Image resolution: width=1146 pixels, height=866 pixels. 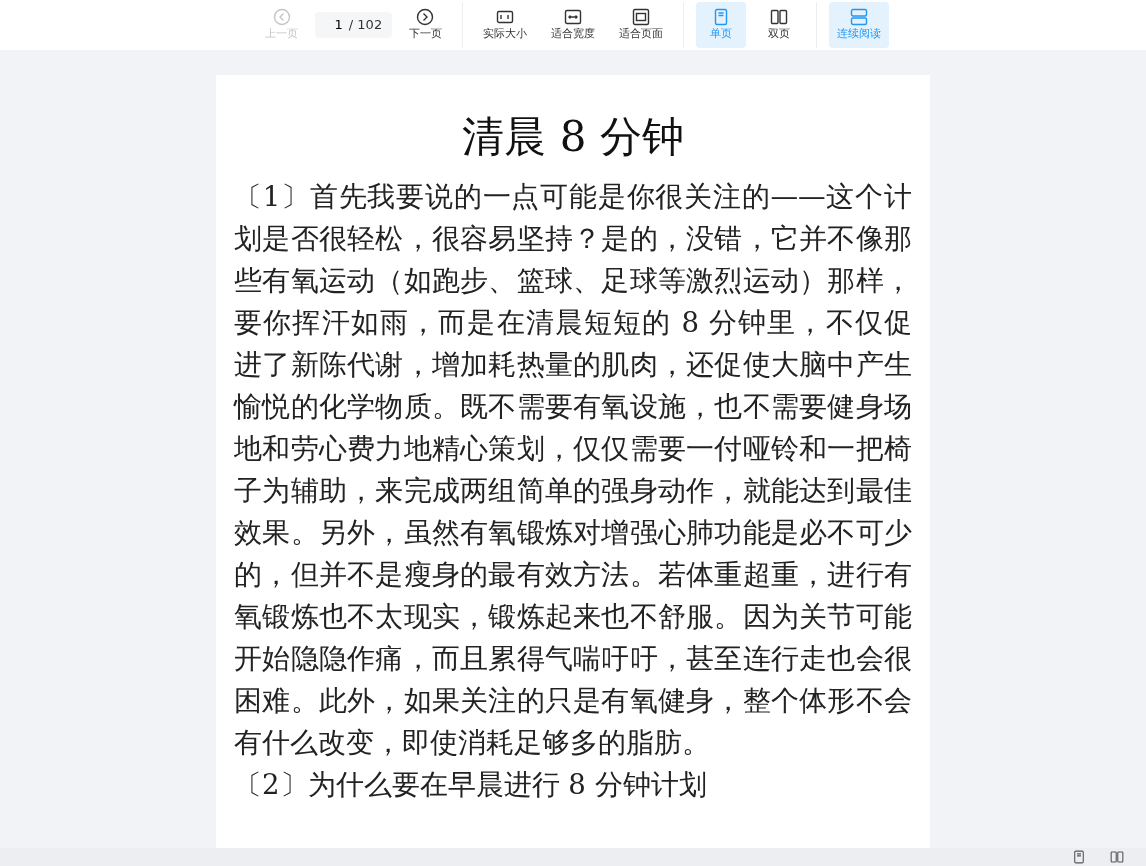 I want to click on fit-page-icon, so click(x=641, y=16).